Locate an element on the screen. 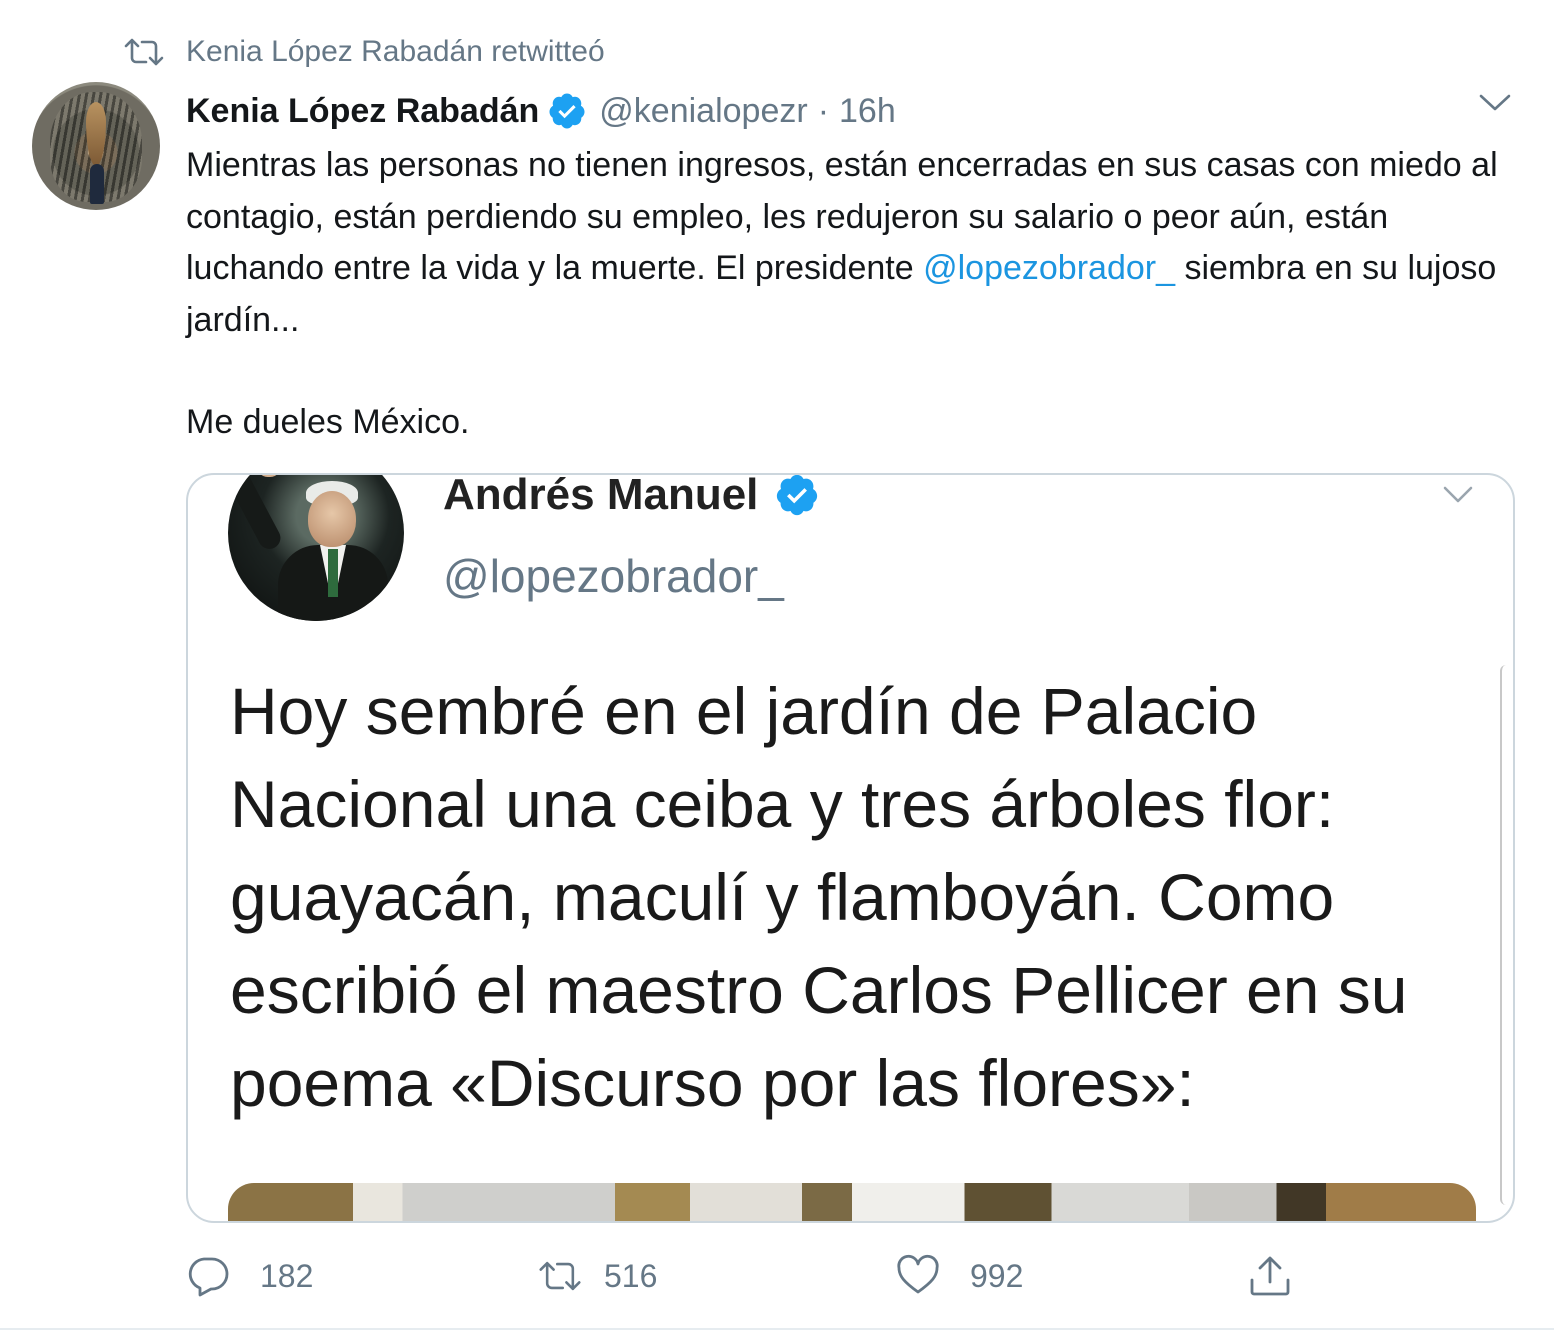  retweet-button: 516 is located at coordinates (597, 1276).